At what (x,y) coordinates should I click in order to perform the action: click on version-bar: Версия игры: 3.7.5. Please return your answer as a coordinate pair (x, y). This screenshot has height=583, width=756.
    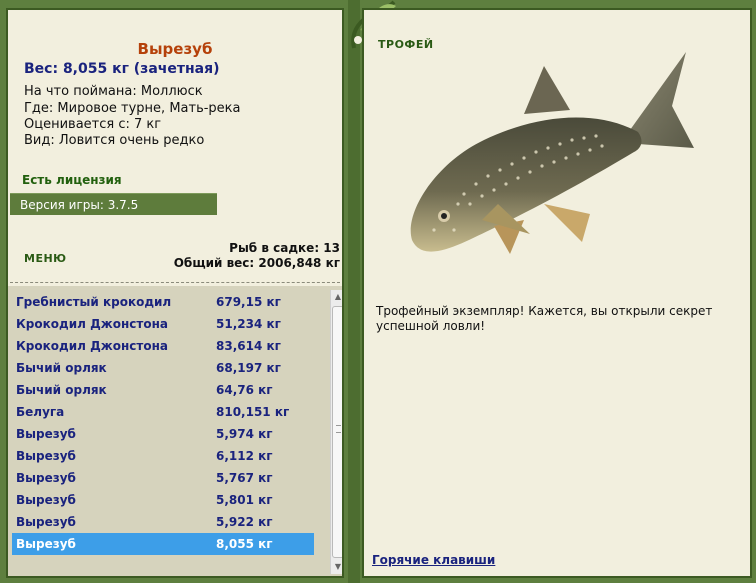
    Looking at the image, I should click on (113, 204).